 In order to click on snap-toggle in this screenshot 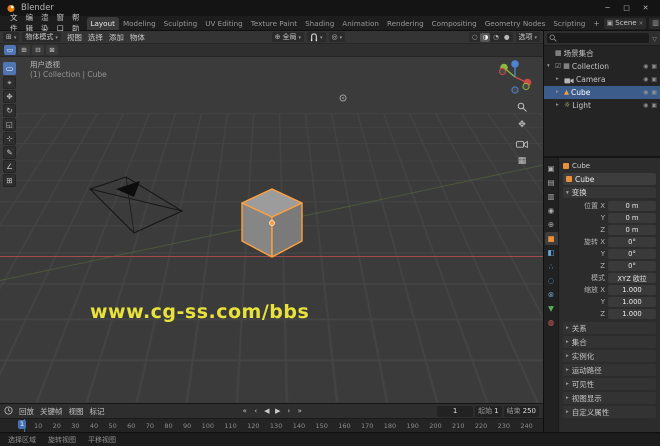, I will do `click(316, 37)`.